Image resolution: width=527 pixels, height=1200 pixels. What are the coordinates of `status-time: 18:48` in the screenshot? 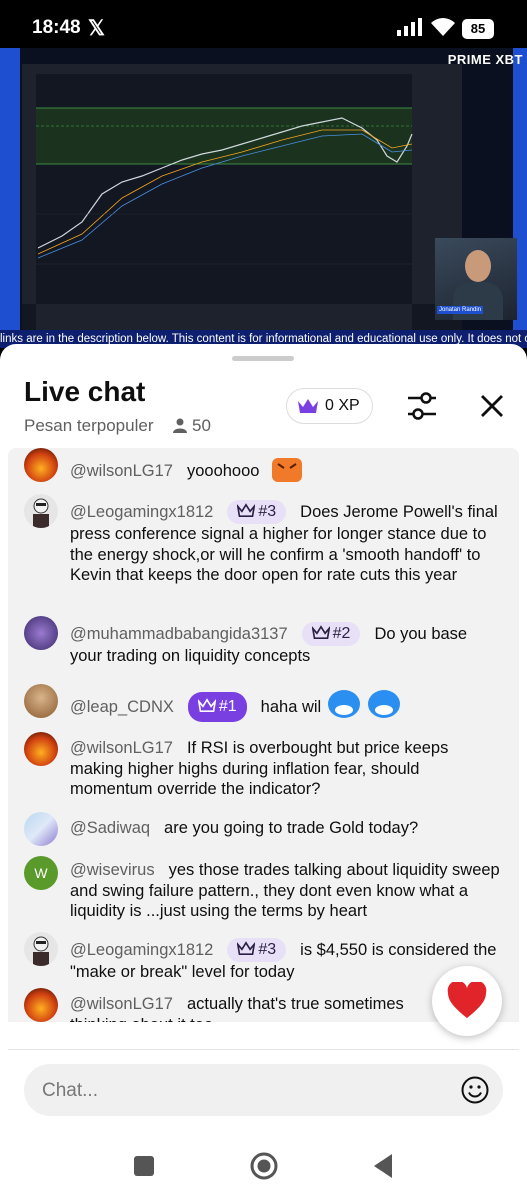 It's located at (56, 27).